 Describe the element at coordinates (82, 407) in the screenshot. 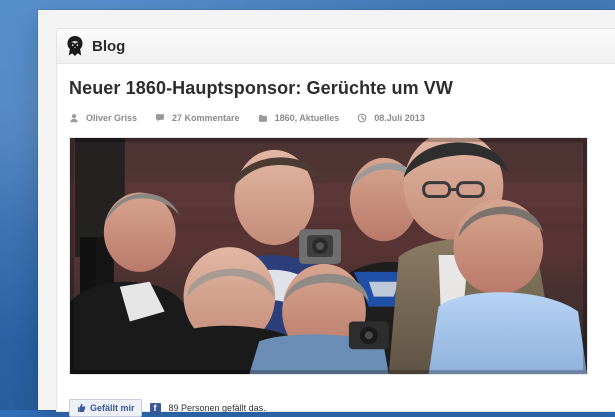

I see `thumbs-up-icon` at that location.